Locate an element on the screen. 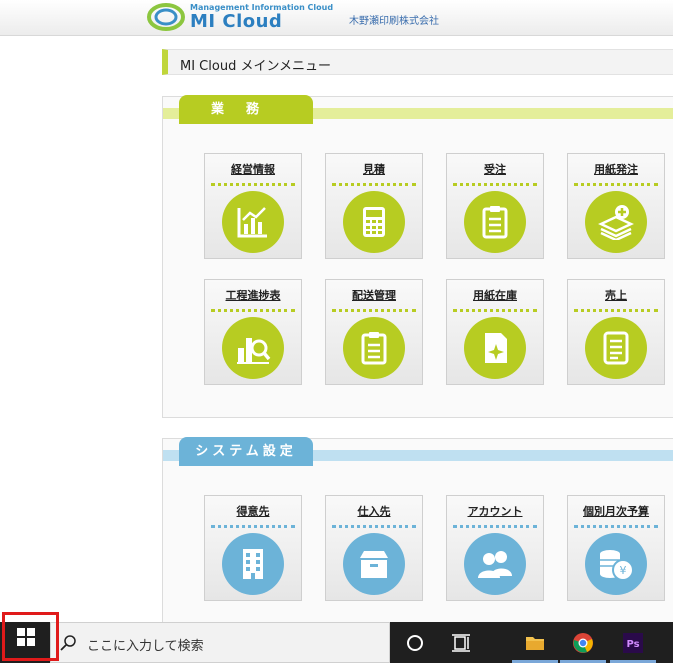 The height and width of the screenshot is (663, 673). logo-title: MI Cloud is located at coordinates (236, 21).